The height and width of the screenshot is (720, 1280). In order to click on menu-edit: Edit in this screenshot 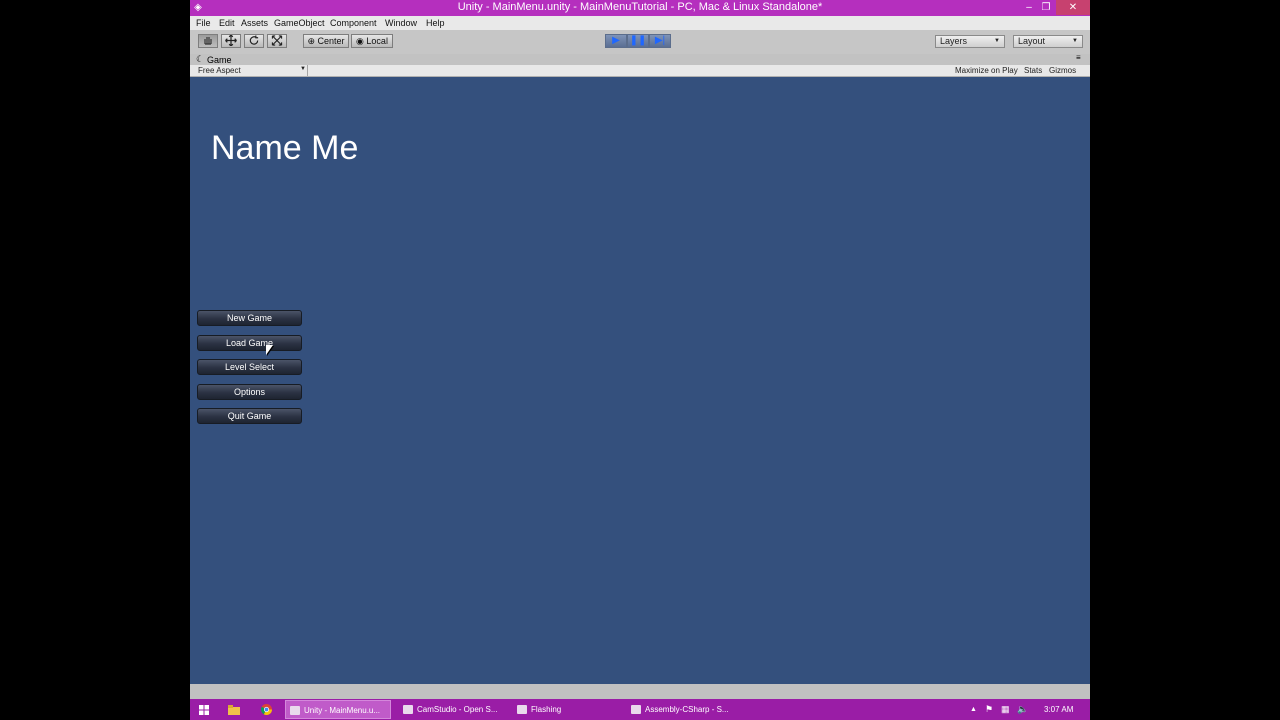, I will do `click(227, 23)`.